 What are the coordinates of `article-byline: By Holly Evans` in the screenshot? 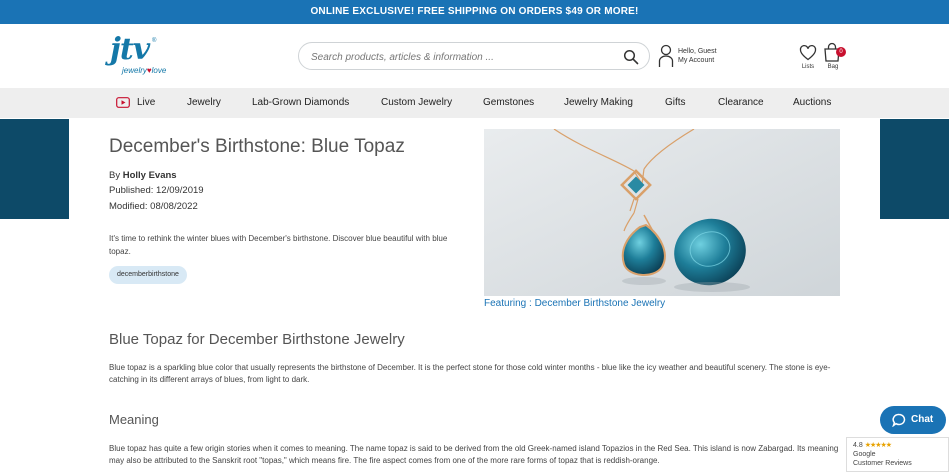 It's located at (143, 175).